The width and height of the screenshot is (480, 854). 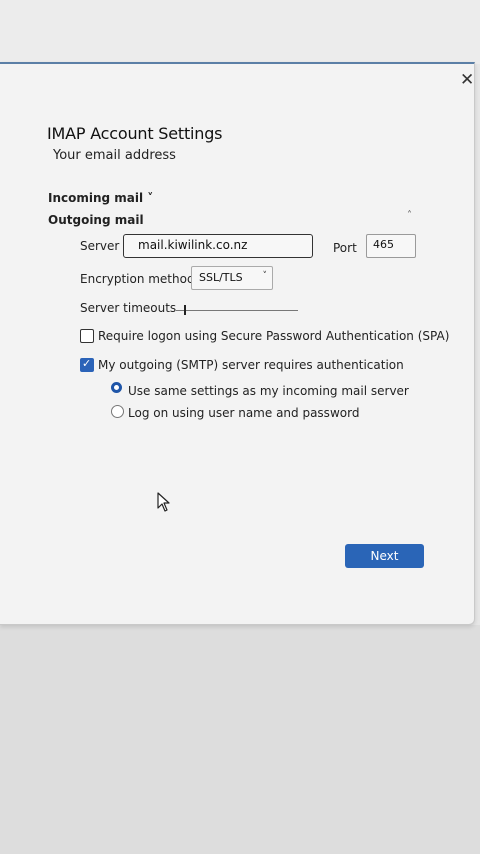 I want to click on server-timeouts-slider, so click(x=237, y=310).